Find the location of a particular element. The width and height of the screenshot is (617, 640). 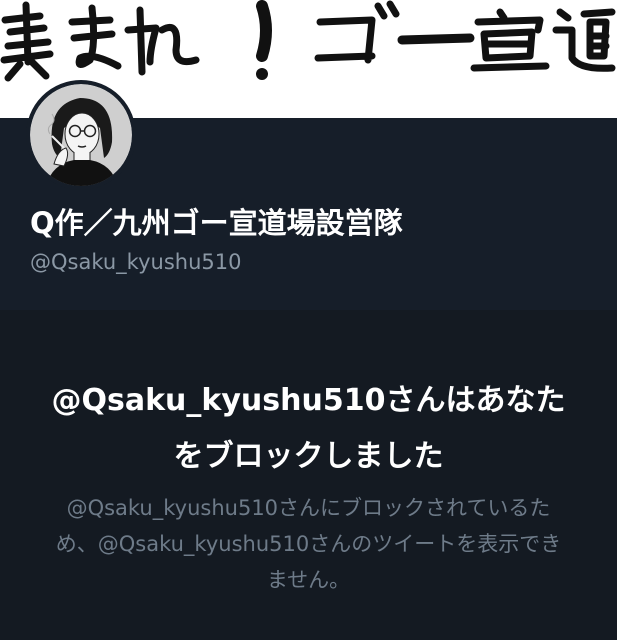

avatar-illustration-icon is located at coordinates (81, 135).